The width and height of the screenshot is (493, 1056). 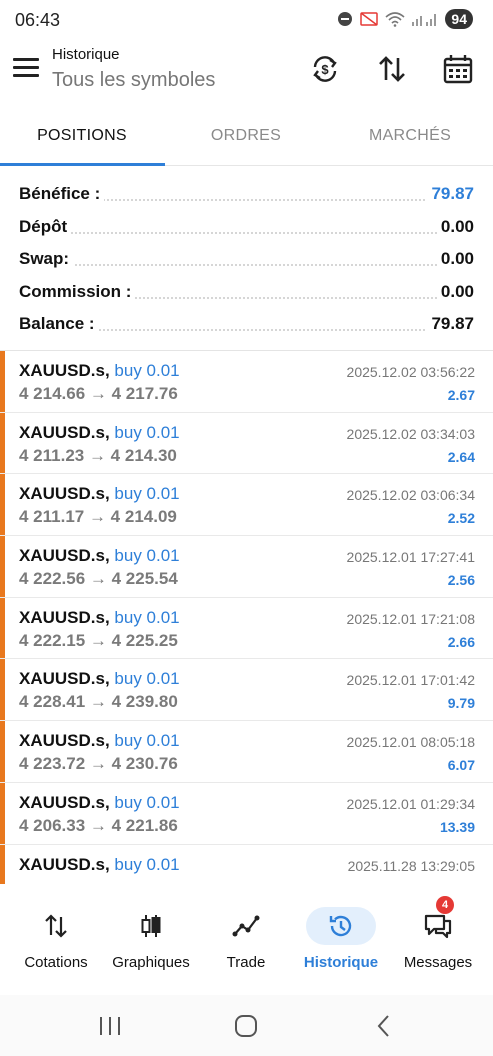 What do you see at coordinates (98, 517) in the screenshot?
I see `trade-prices: 4 211.17 → 4 214.09` at bounding box center [98, 517].